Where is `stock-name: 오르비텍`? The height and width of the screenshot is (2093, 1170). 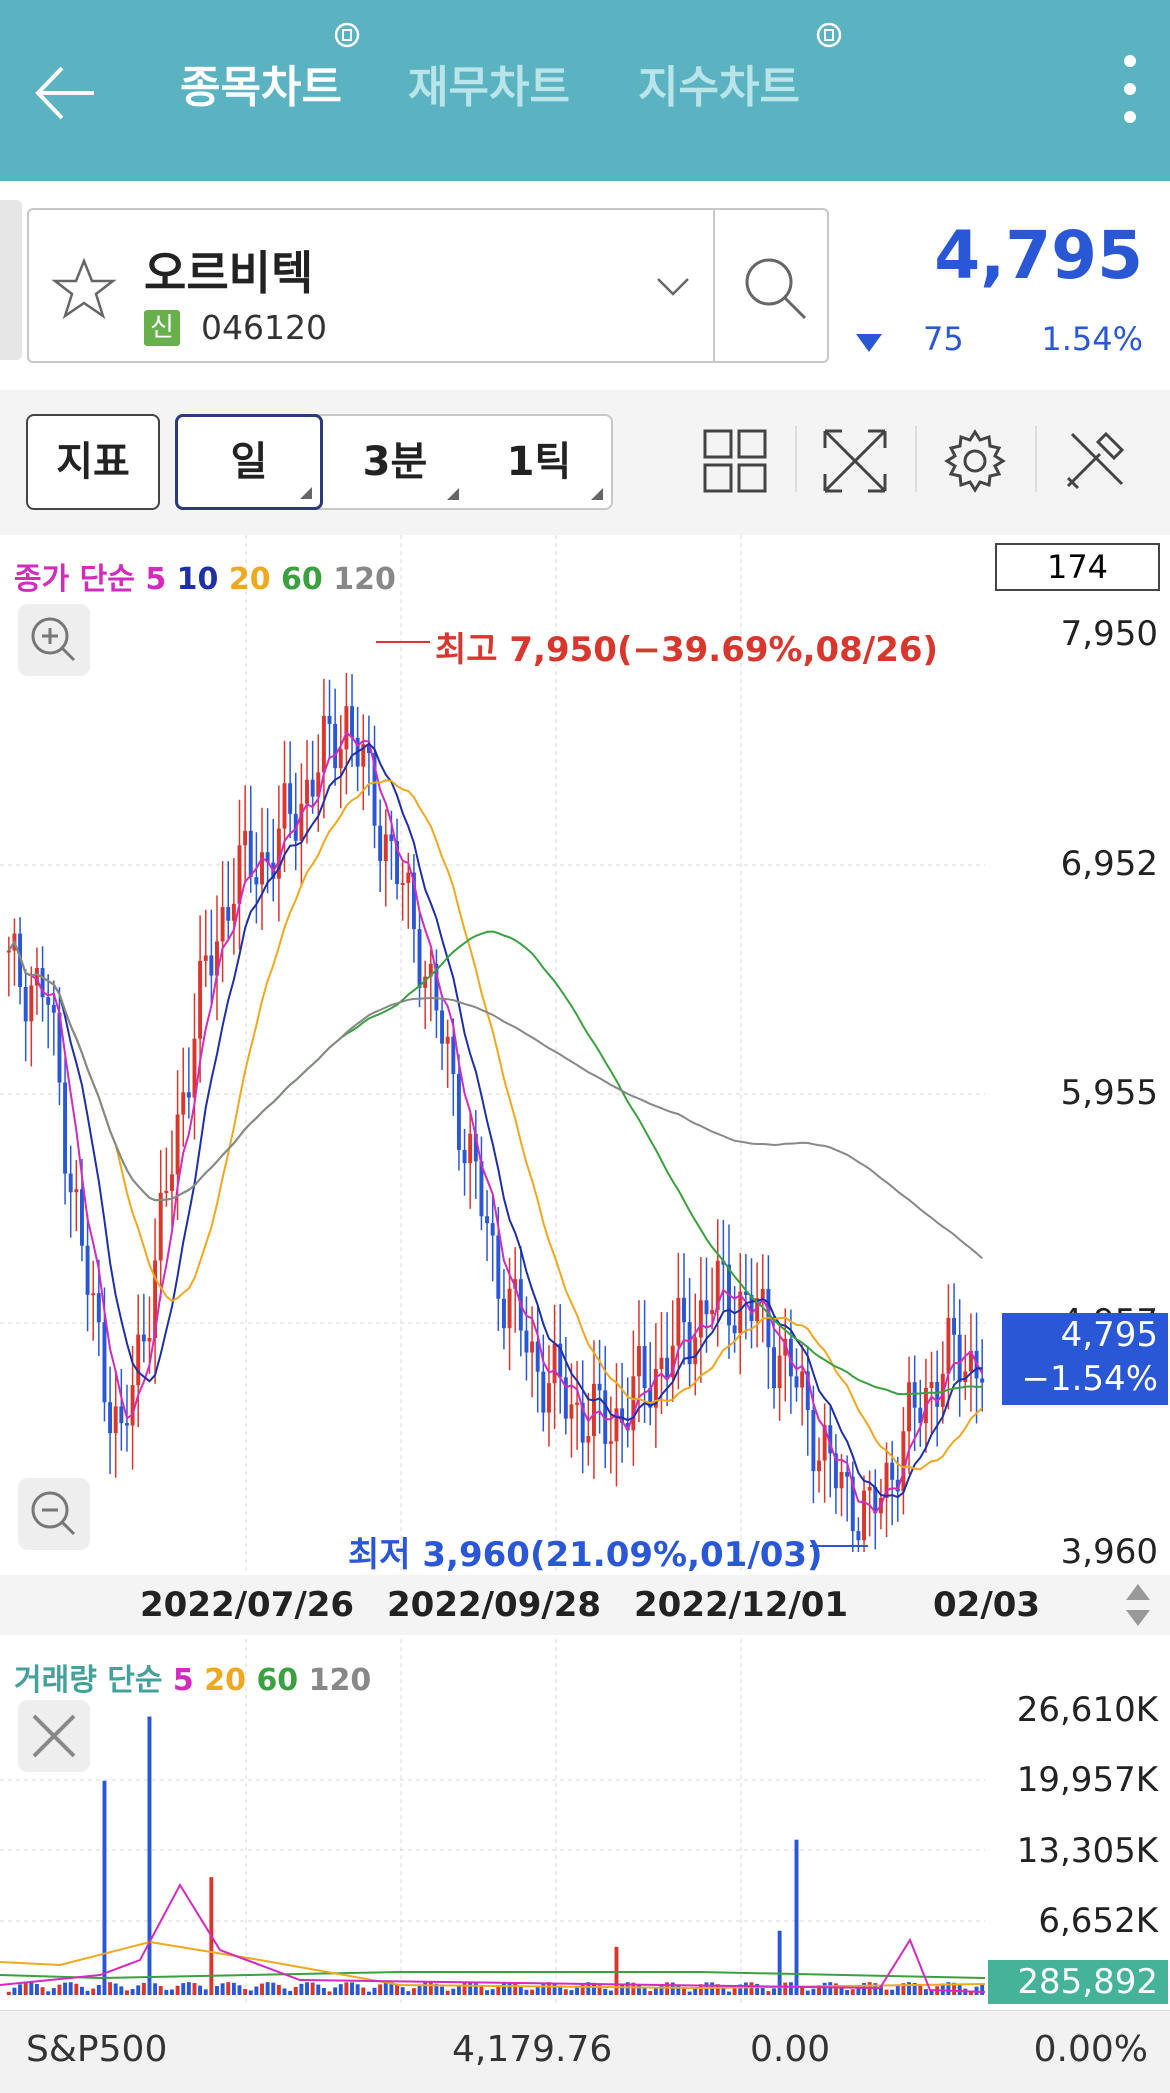 stock-name: 오르비텍 is located at coordinates (229, 273).